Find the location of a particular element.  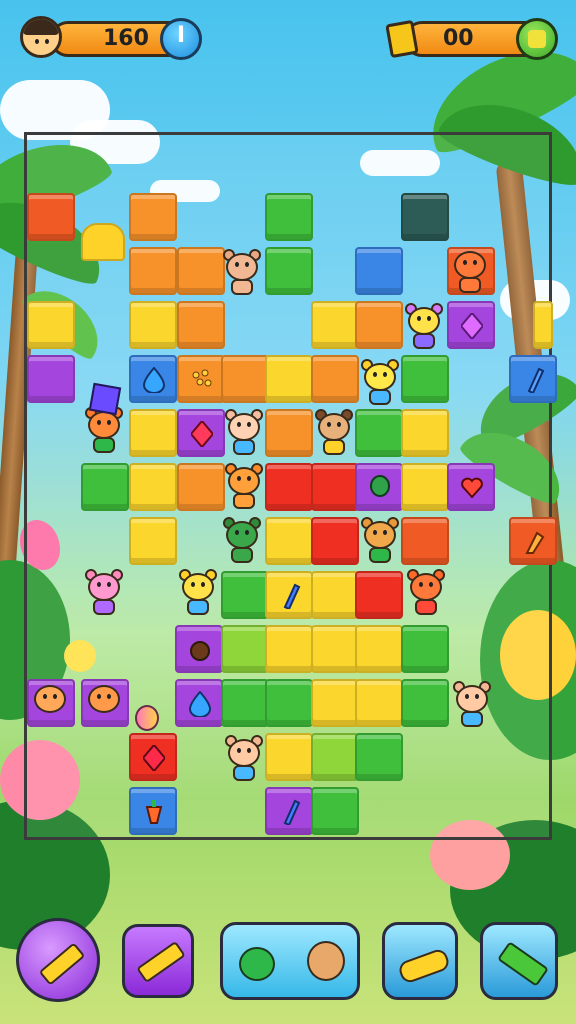

critter-swap-icon is located at coordinates (326, 961).